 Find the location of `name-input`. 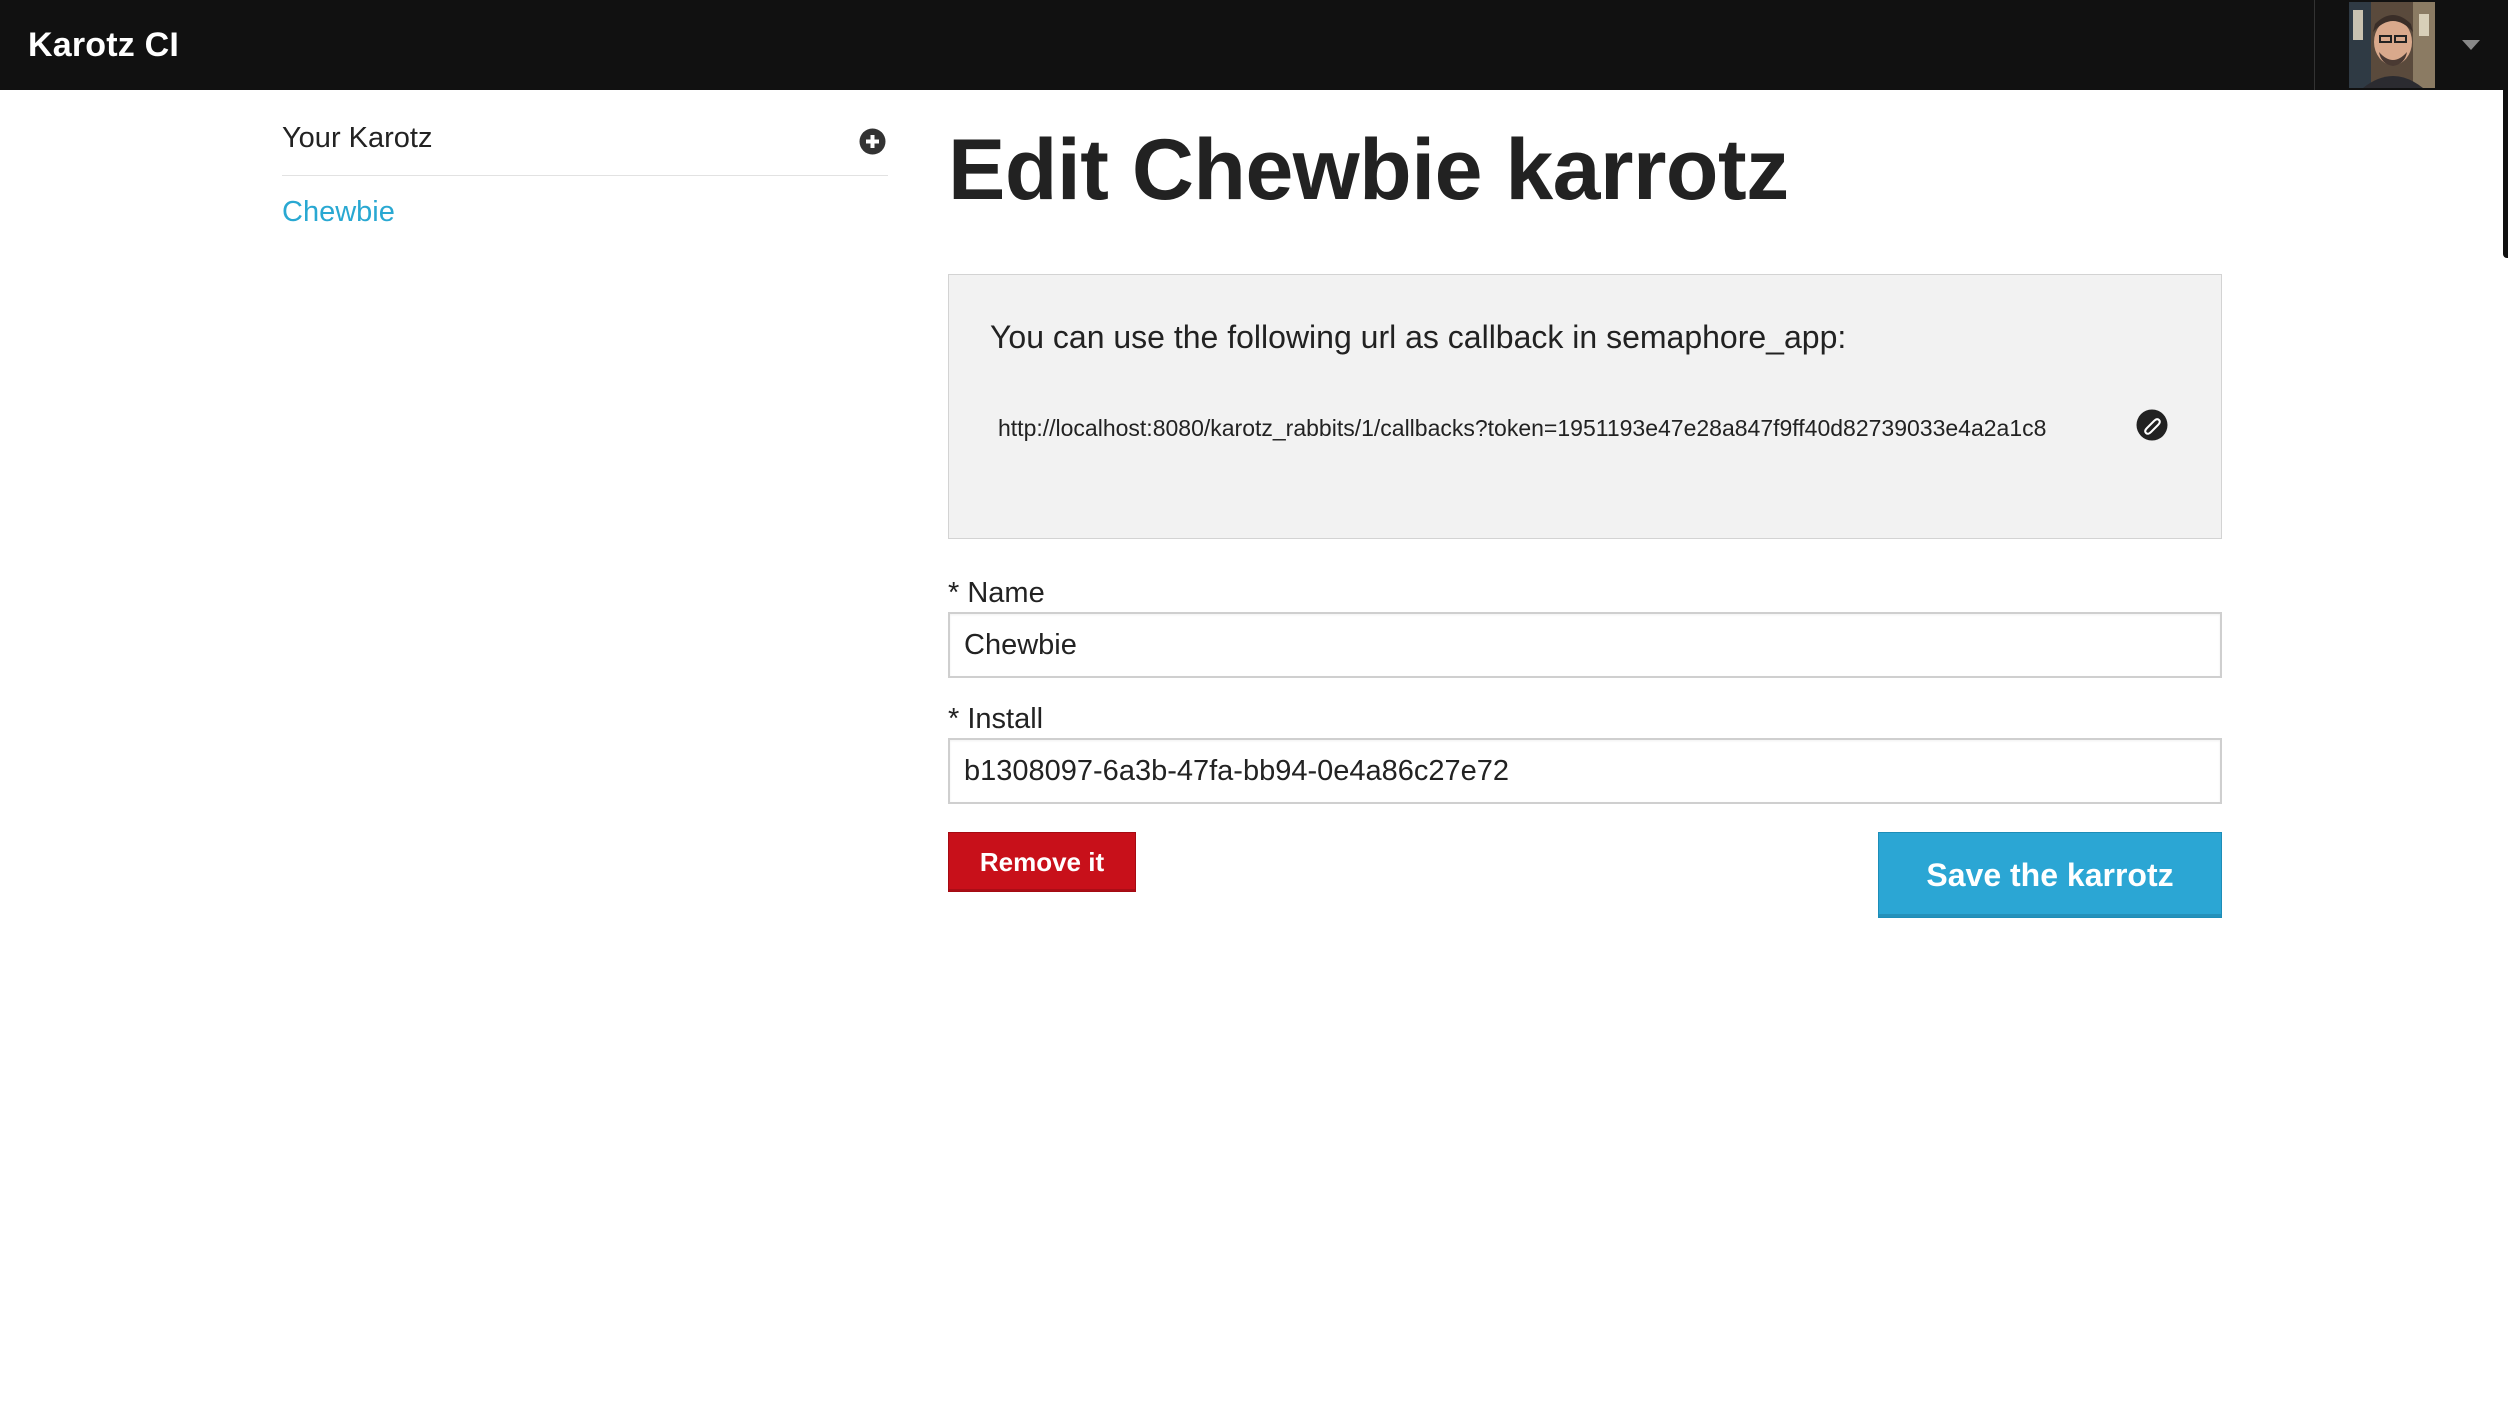

name-input is located at coordinates (1585, 645).